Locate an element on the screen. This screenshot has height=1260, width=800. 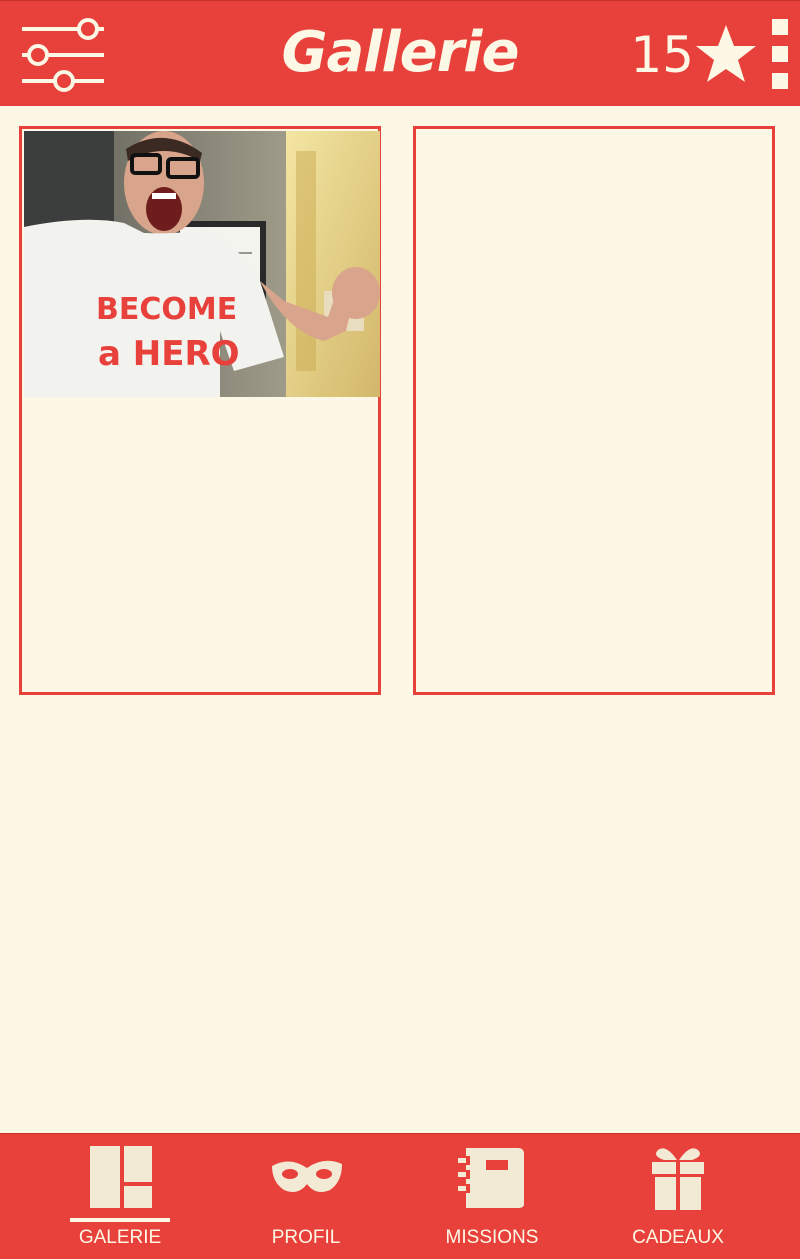
nav-item-cadeaux: CADEAUX is located at coordinates (678, 1197).